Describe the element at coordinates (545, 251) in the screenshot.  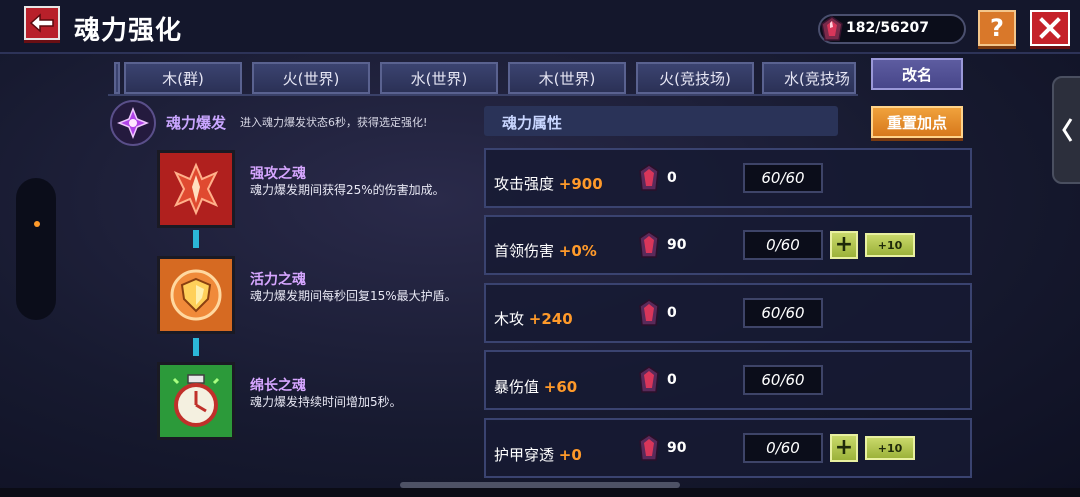
I see `attribute-label: 首领伤害 +0%` at that location.